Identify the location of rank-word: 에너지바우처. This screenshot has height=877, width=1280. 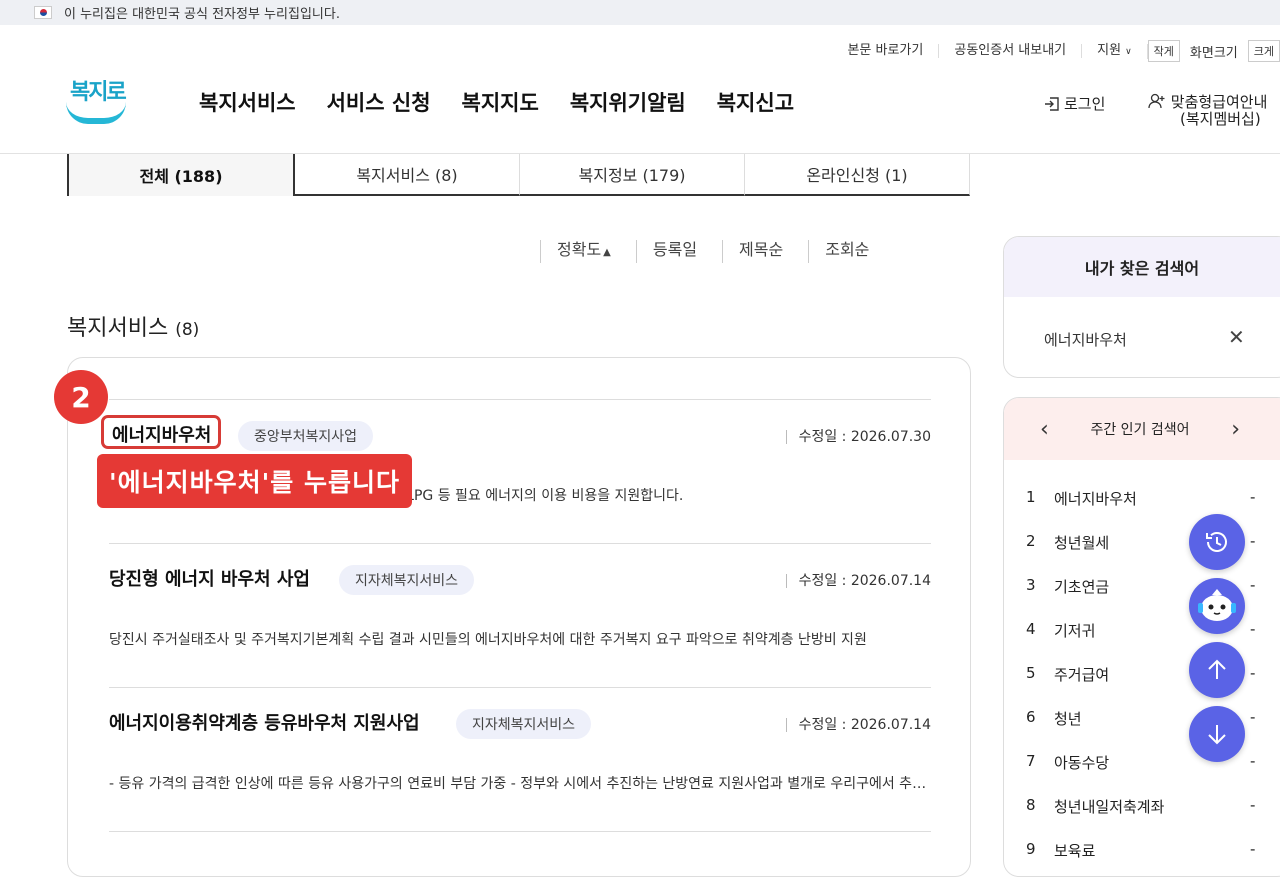
(1095, 499).